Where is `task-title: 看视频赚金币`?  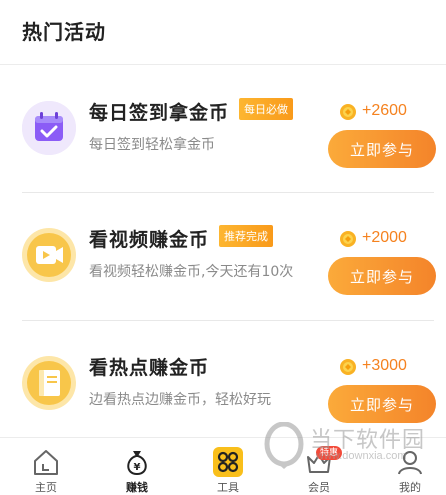 task-title: 看视频赚金币 is located at coordinates (149, 240).